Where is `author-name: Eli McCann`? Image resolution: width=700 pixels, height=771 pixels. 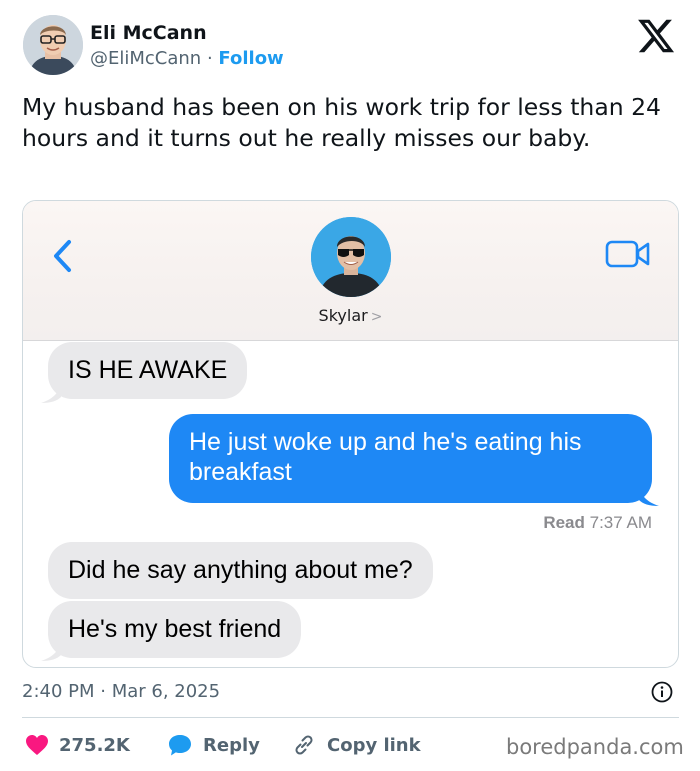
author-name: Eli McCann is located at coordinates (148, 33).